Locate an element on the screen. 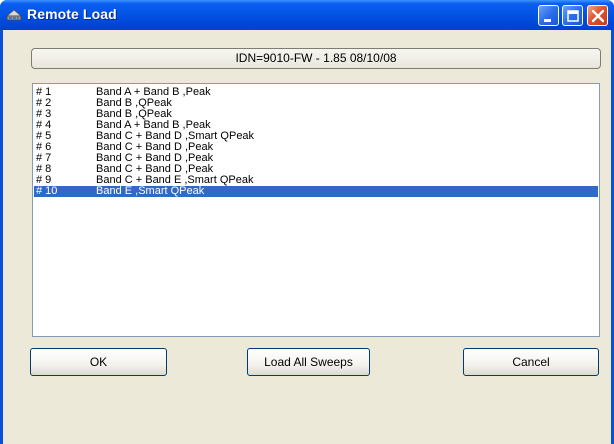 Image resolution: width=614 pixels, height=444 pixels. cancel-button: Cancel is located at coordinates (531, 362).